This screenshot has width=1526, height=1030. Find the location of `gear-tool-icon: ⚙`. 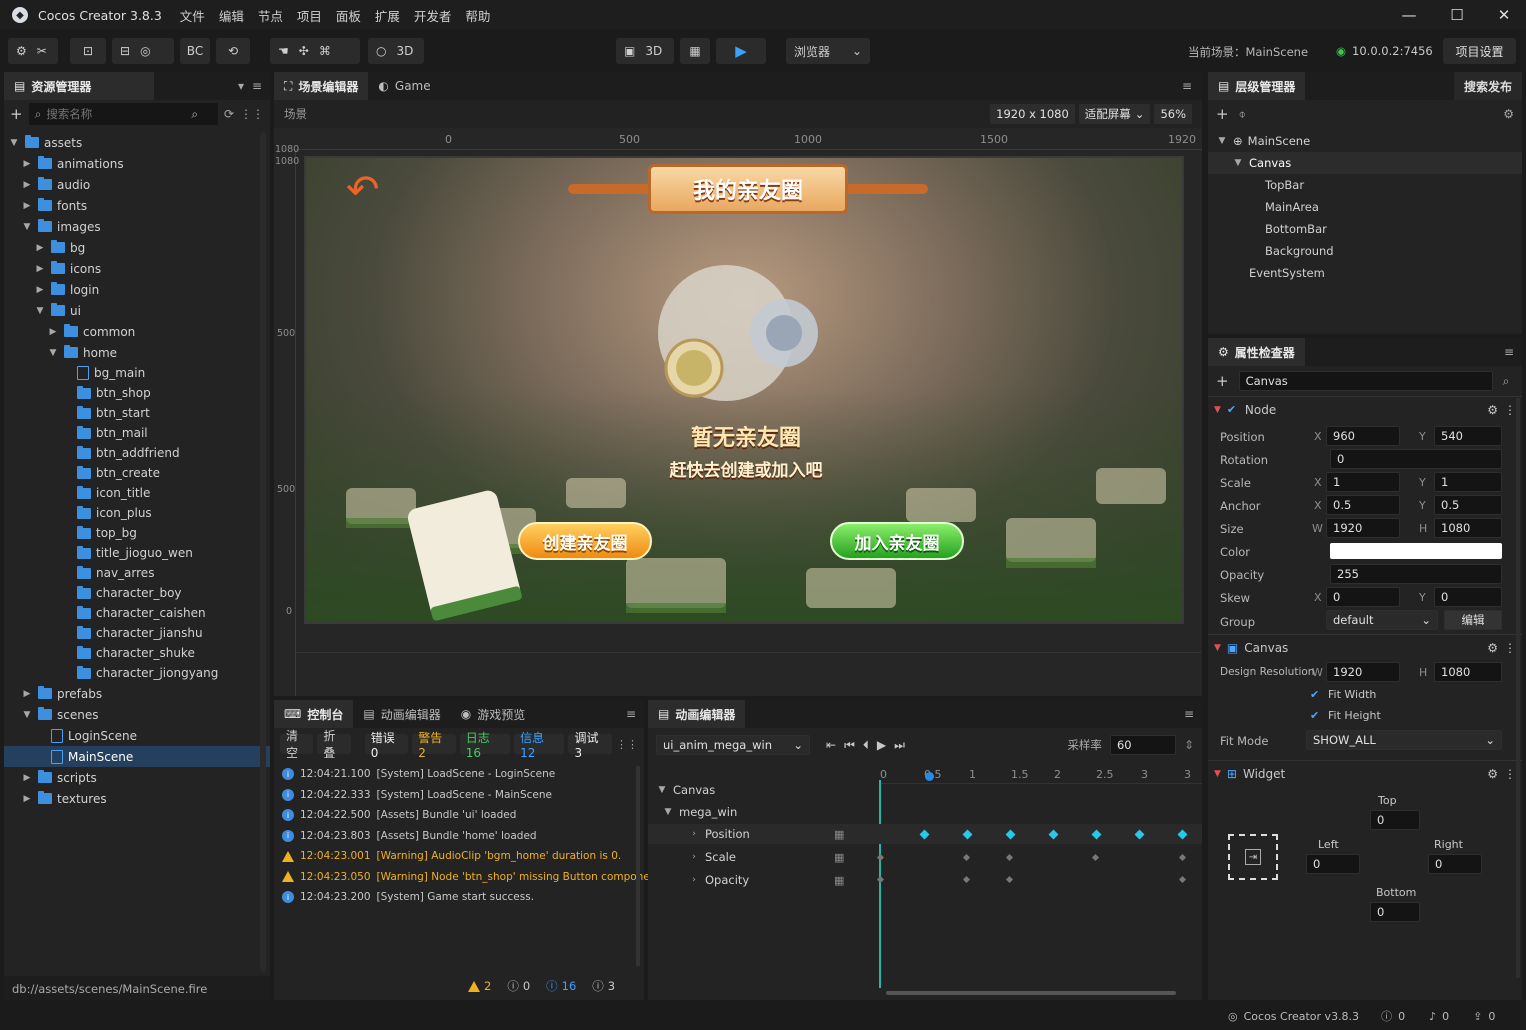

gear-tool-icon: ⚙ is located at coordinates (21, 51).